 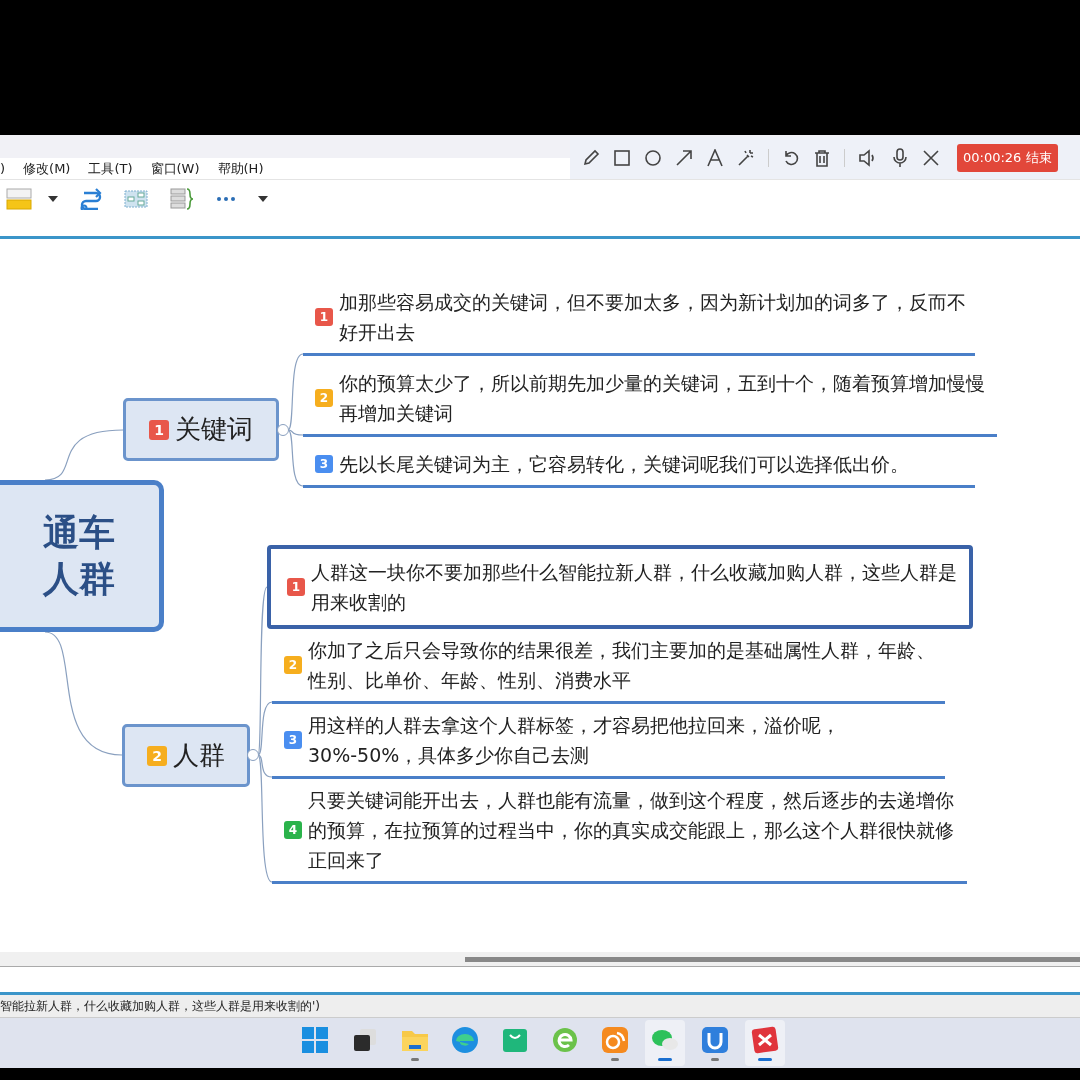 What do you see at coordinates (634, 587) in the screenshot?
I see `topic-text: 人群这一块你不要加那些什么智能拉新人群，什么收藏加购人群，这些人群是用来收割的` at bounding box center [634, 587].